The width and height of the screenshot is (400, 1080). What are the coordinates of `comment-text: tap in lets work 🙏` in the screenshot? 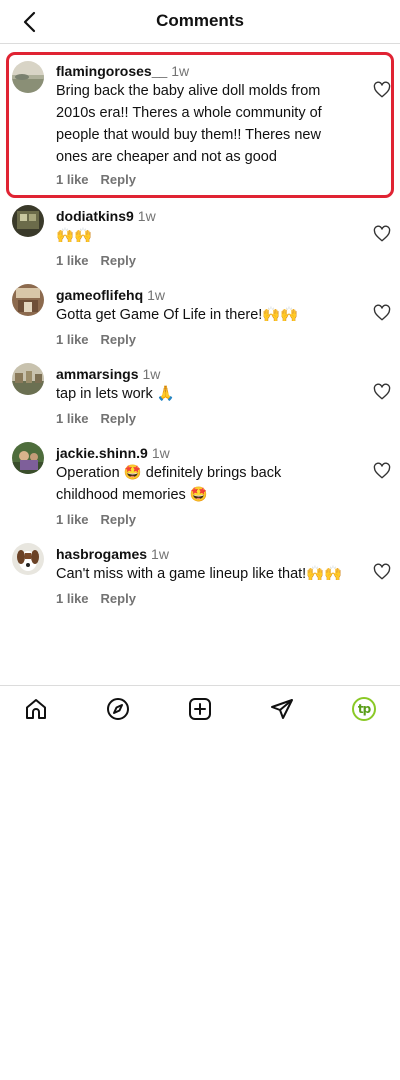 It's located at (115, 394).